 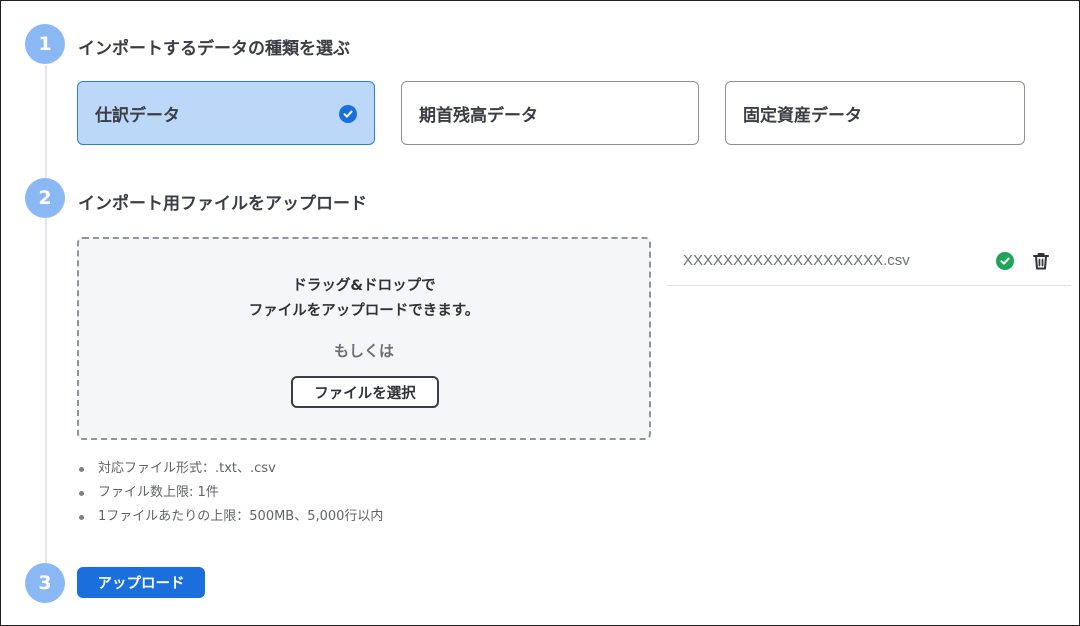 I want to click on data-type-option-opening-balance: 期首残高データ, so click(x=550, y=113).